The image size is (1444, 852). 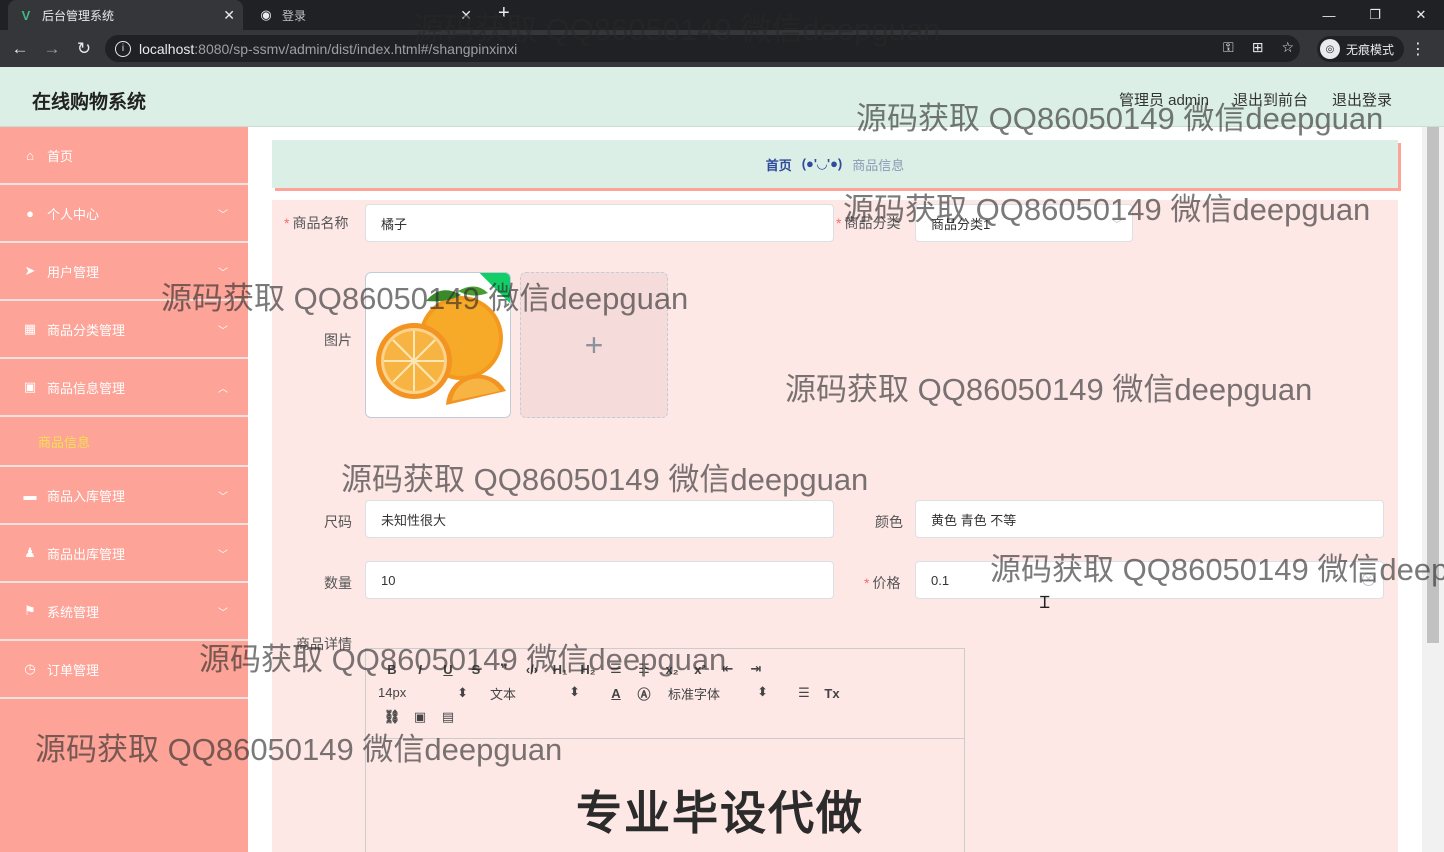 What do you see at coordinates (644, 693) in the screenshot?
I see `background-color-icon: Ⓐ` at bounding box center [644, 693].